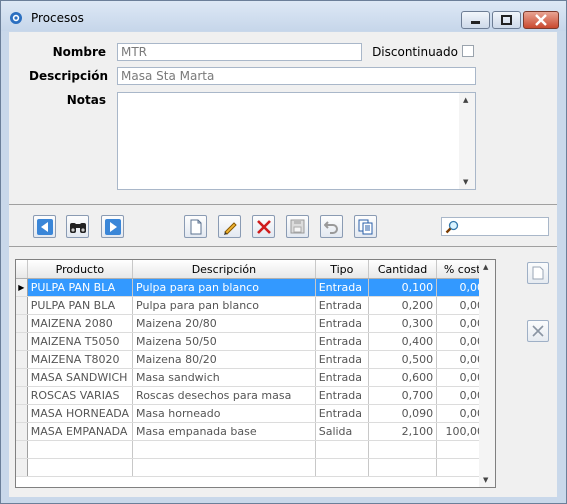 The height and width of the screenshot is (504, 567). Describe the element at coordinates (224, 269) in the screenshot. I see `column-header-descripcion: Descripción` at that location.